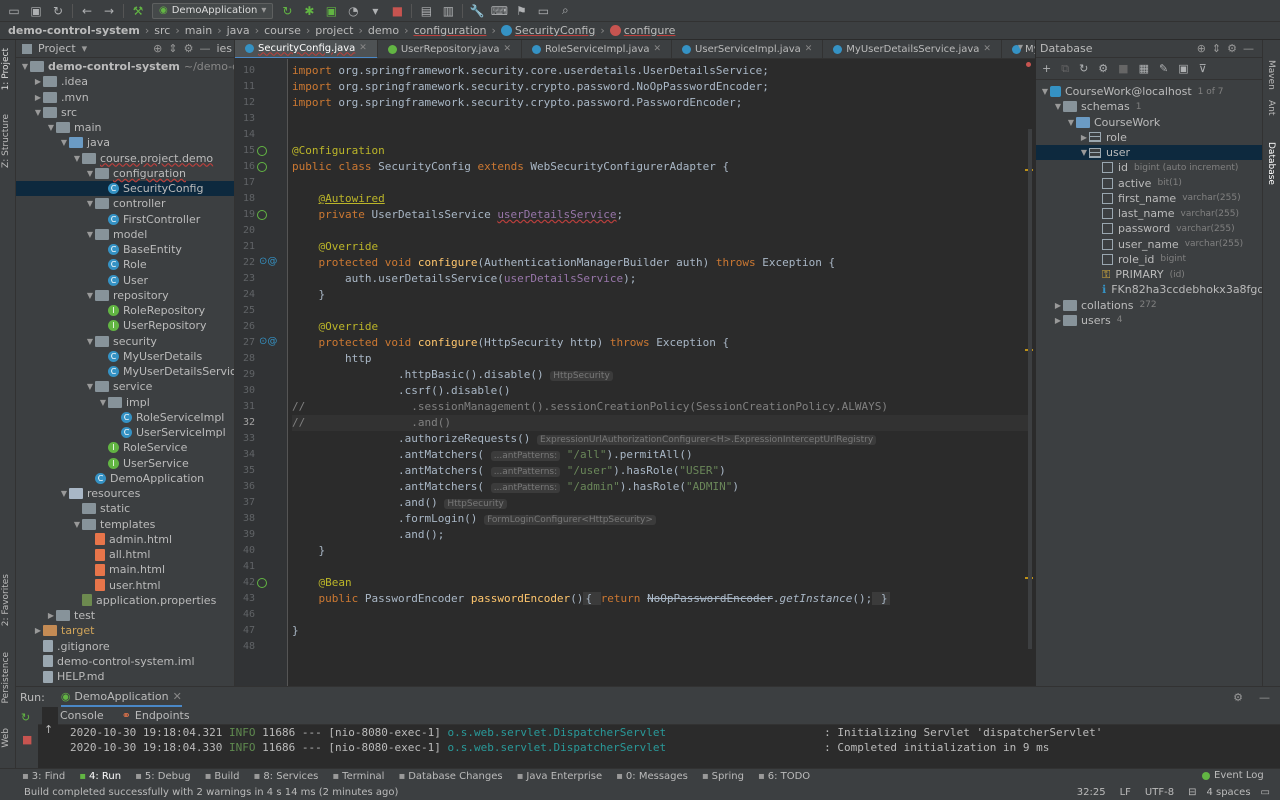 The image size is (1280, 800). Describe the element at coordinates (784, 776) in the screenshot. I see `toolwindow-todo: ▪ 6: TODO` at that location.